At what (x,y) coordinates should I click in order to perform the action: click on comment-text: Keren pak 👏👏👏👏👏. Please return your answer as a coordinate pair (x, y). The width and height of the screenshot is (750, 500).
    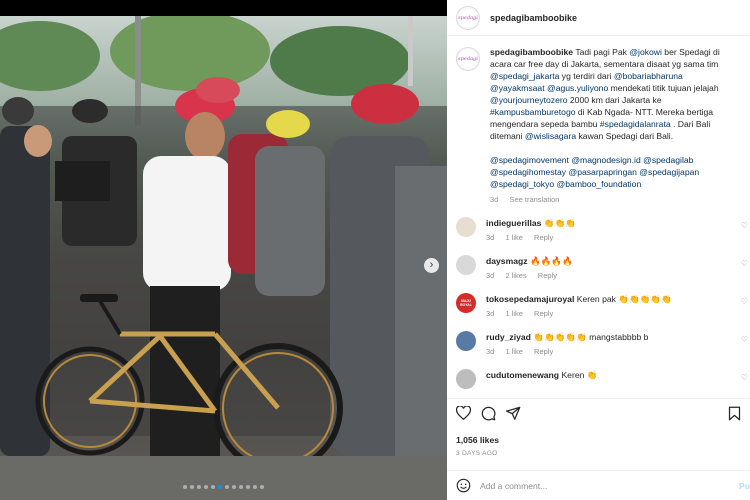
    Looking at the image, I should click on (624, 299).